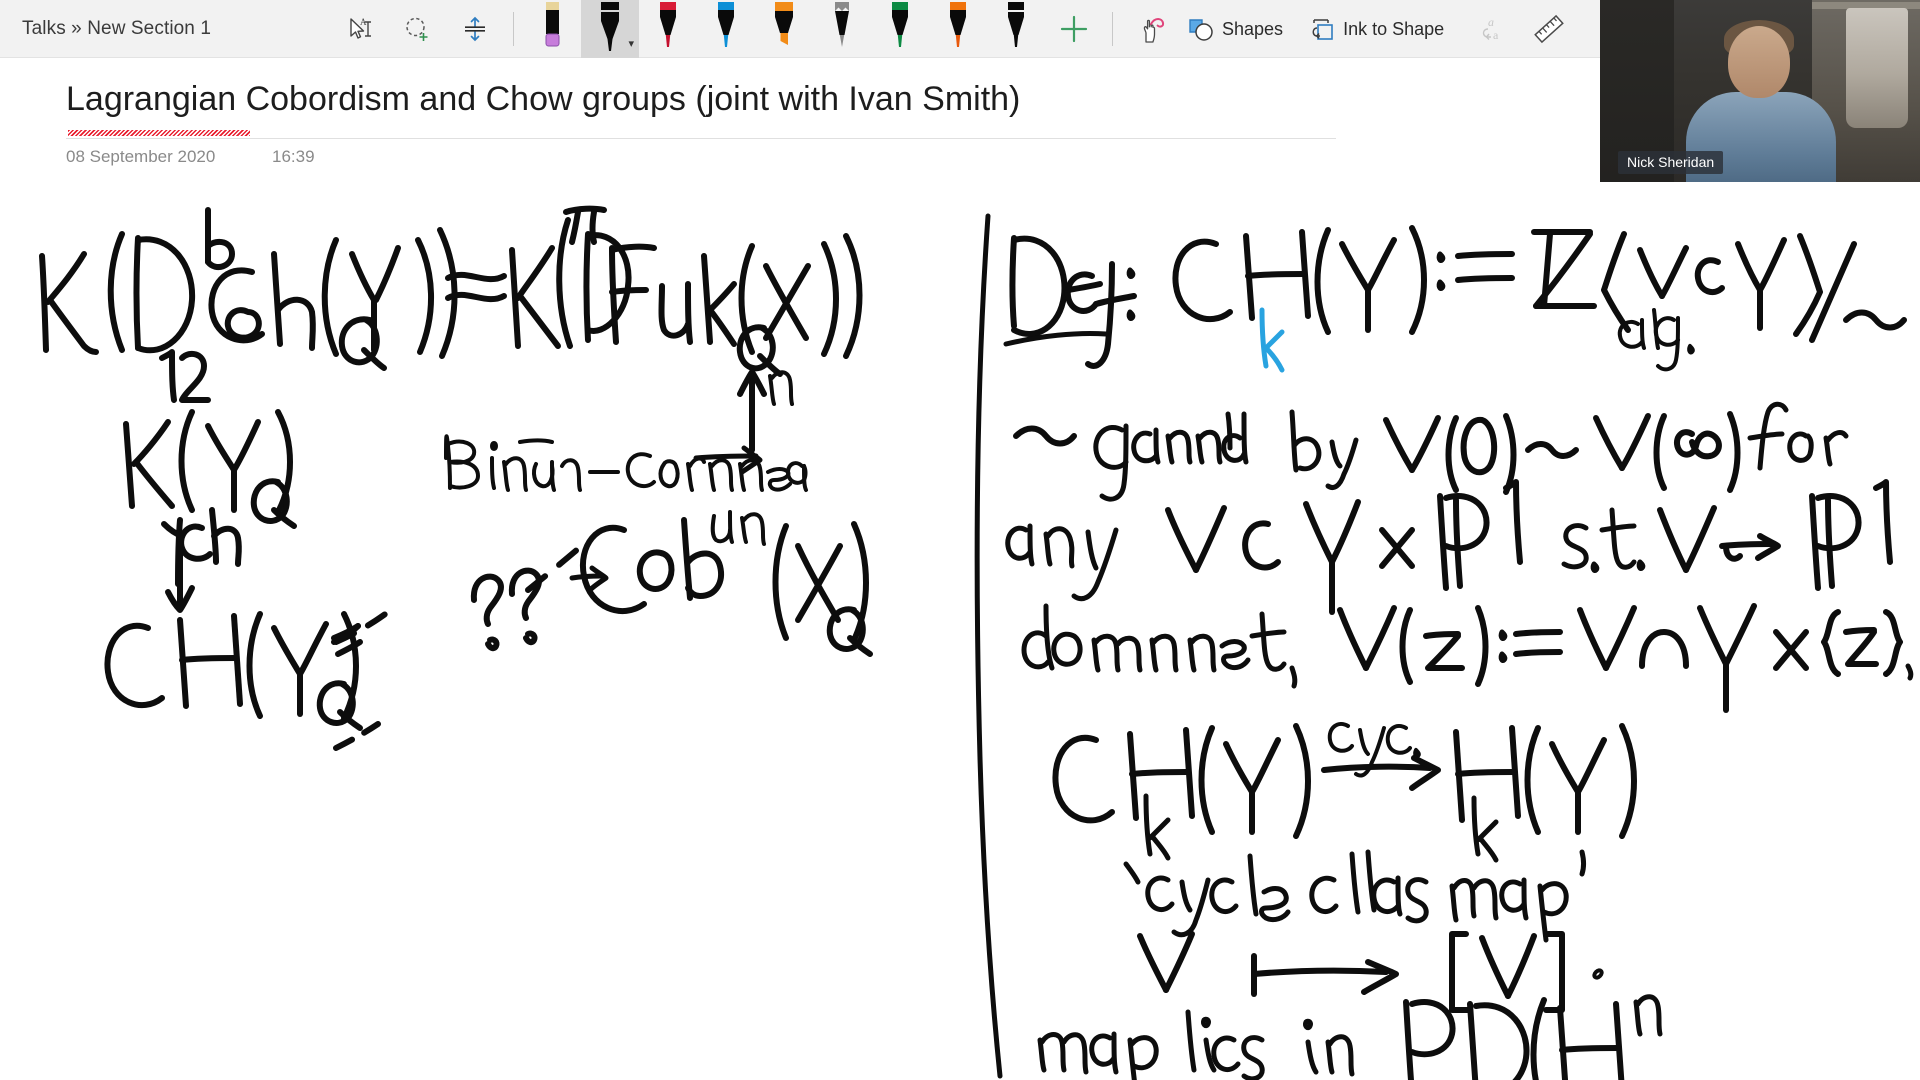 This screenshot has width=1920, height=1080. Describe the element at coordinates (1759, 62) in the screenshot. I see `webcam-person-head` at that location.